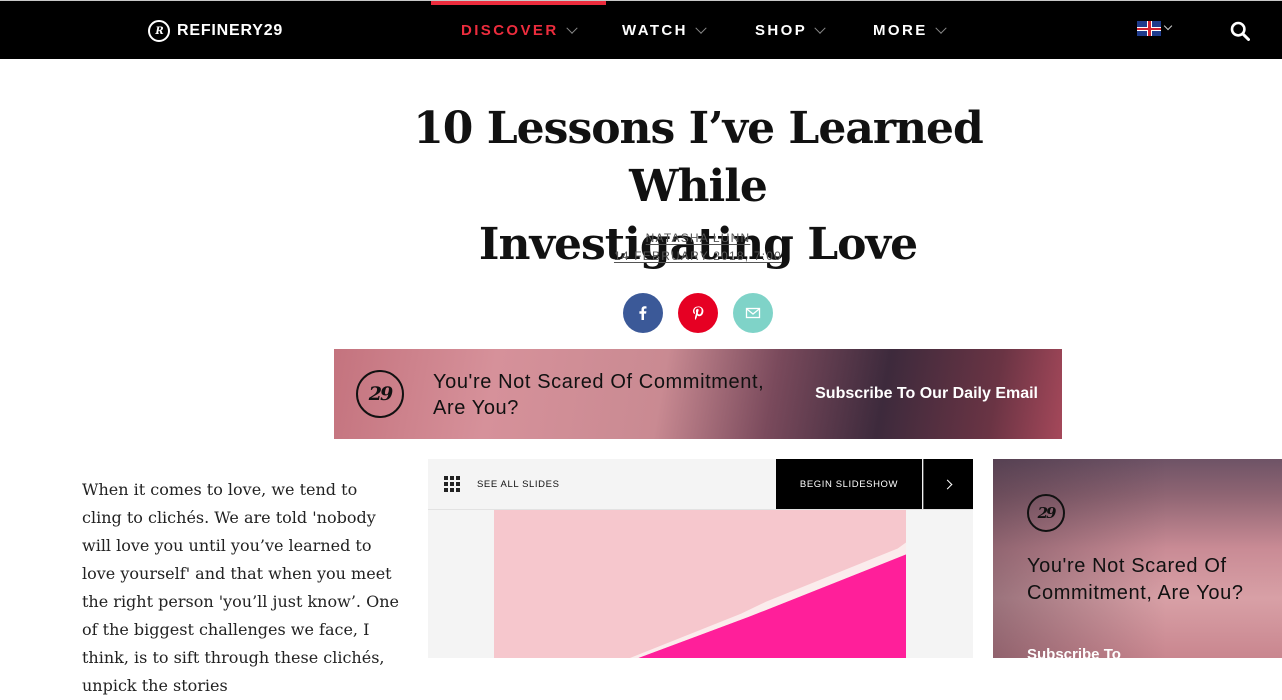 This screenshot has width=1282, height=700. What do you see at coordinates (1074, 652) in the screenshot?
I see `side-ad-subscribe-link: Subscribe To` at bounding box center [1074, 652].